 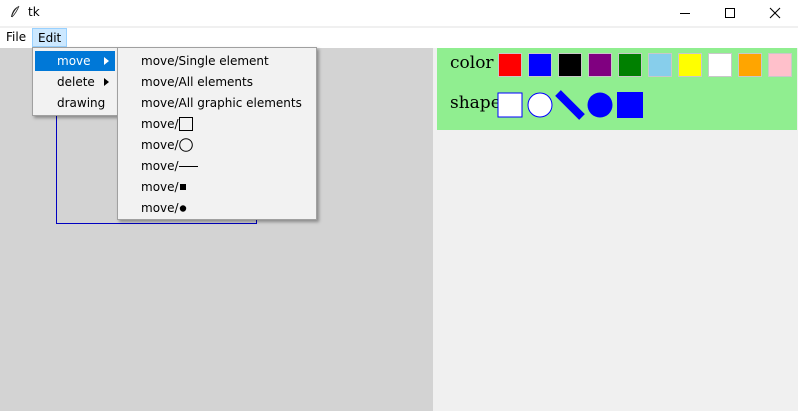 I want to click on shape-rectangle-button, so click(x=510, y=105).